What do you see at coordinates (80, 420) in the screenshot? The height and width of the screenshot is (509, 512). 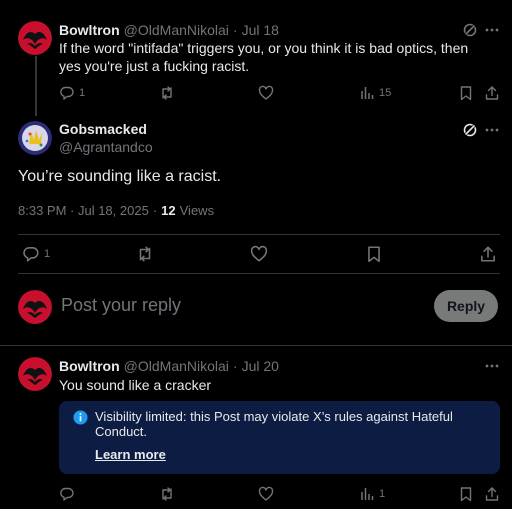 I see `info-icon` at bounding box center [80, 420].